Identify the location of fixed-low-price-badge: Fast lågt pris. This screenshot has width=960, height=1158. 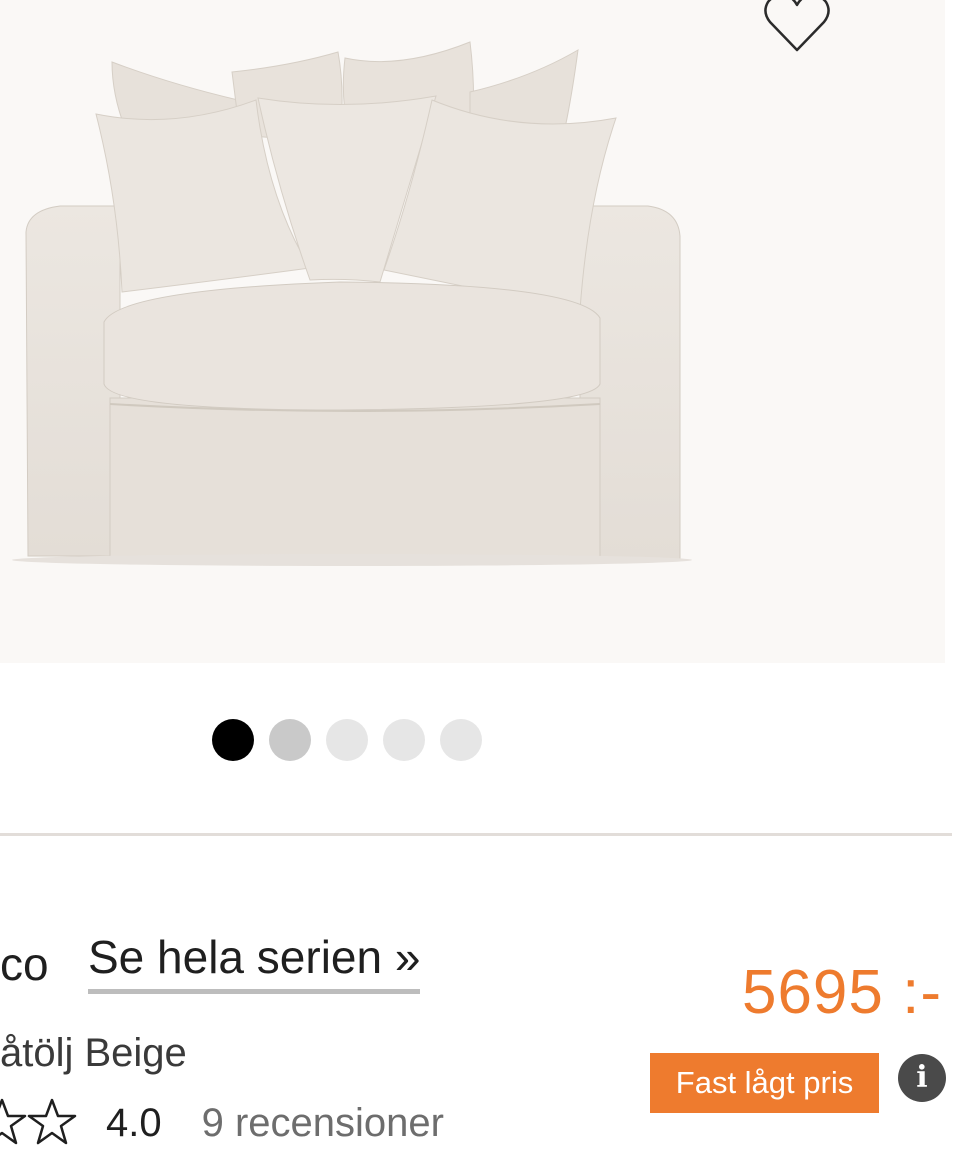
(764, 1083).